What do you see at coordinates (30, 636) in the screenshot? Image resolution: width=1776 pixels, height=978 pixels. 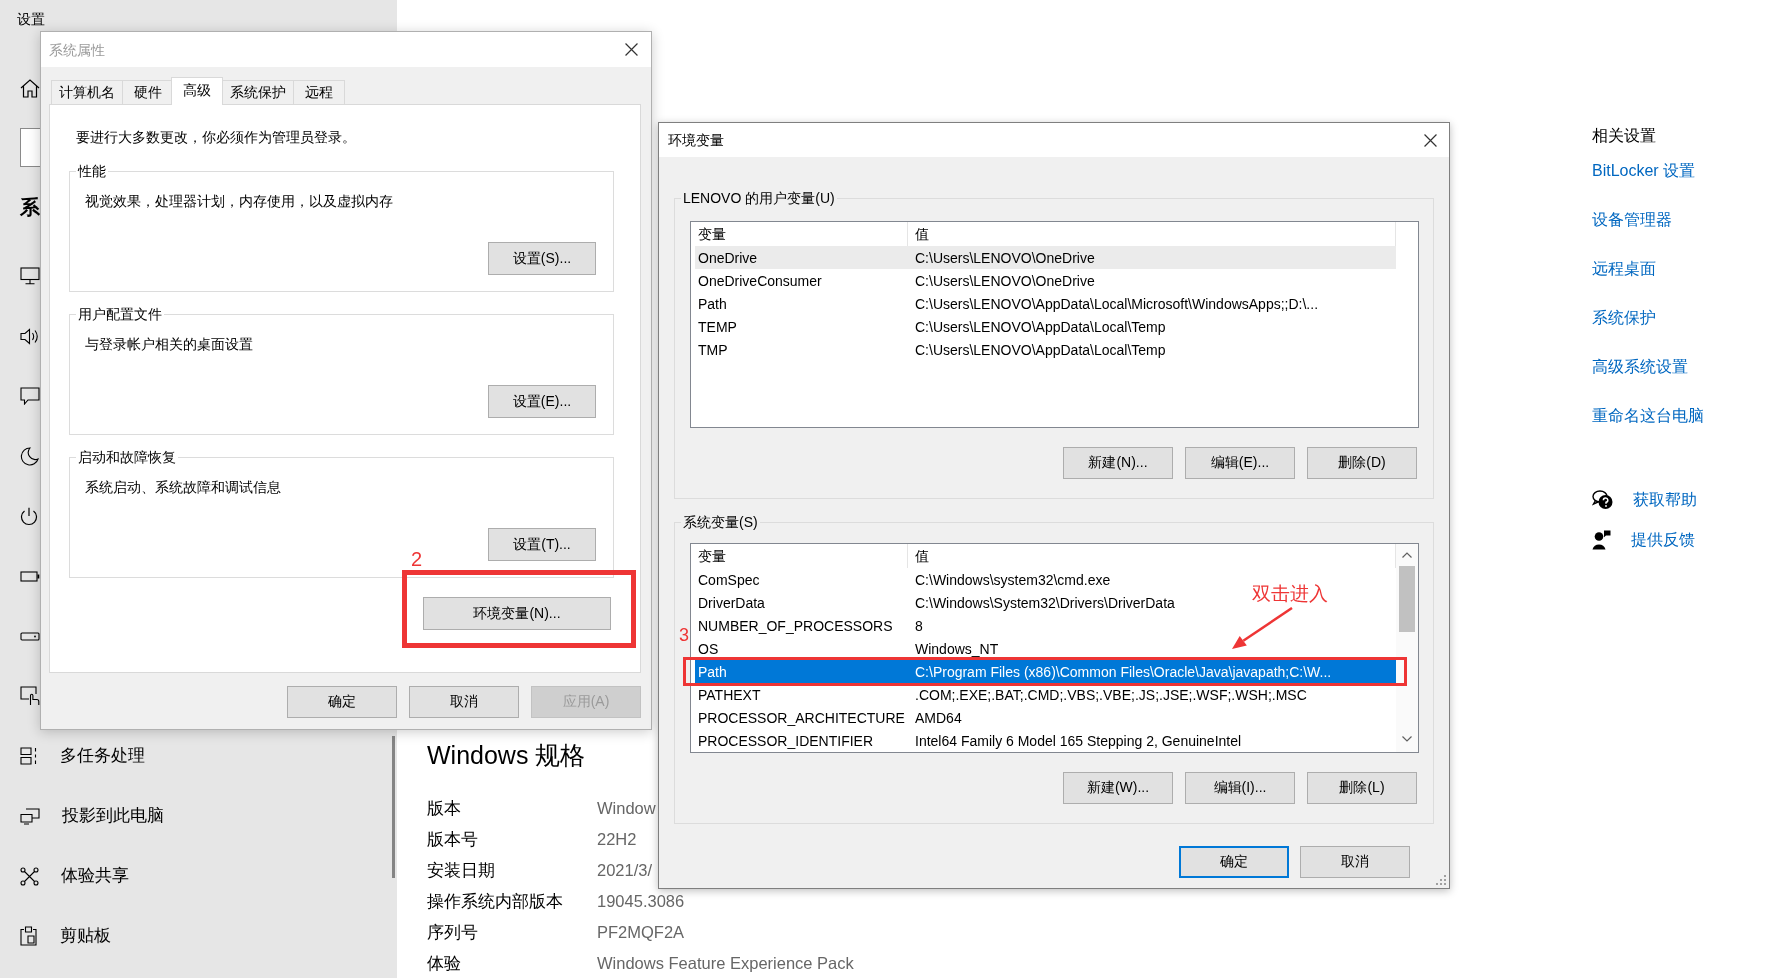 I see `drive-icon` at bounding box center [30, 636].